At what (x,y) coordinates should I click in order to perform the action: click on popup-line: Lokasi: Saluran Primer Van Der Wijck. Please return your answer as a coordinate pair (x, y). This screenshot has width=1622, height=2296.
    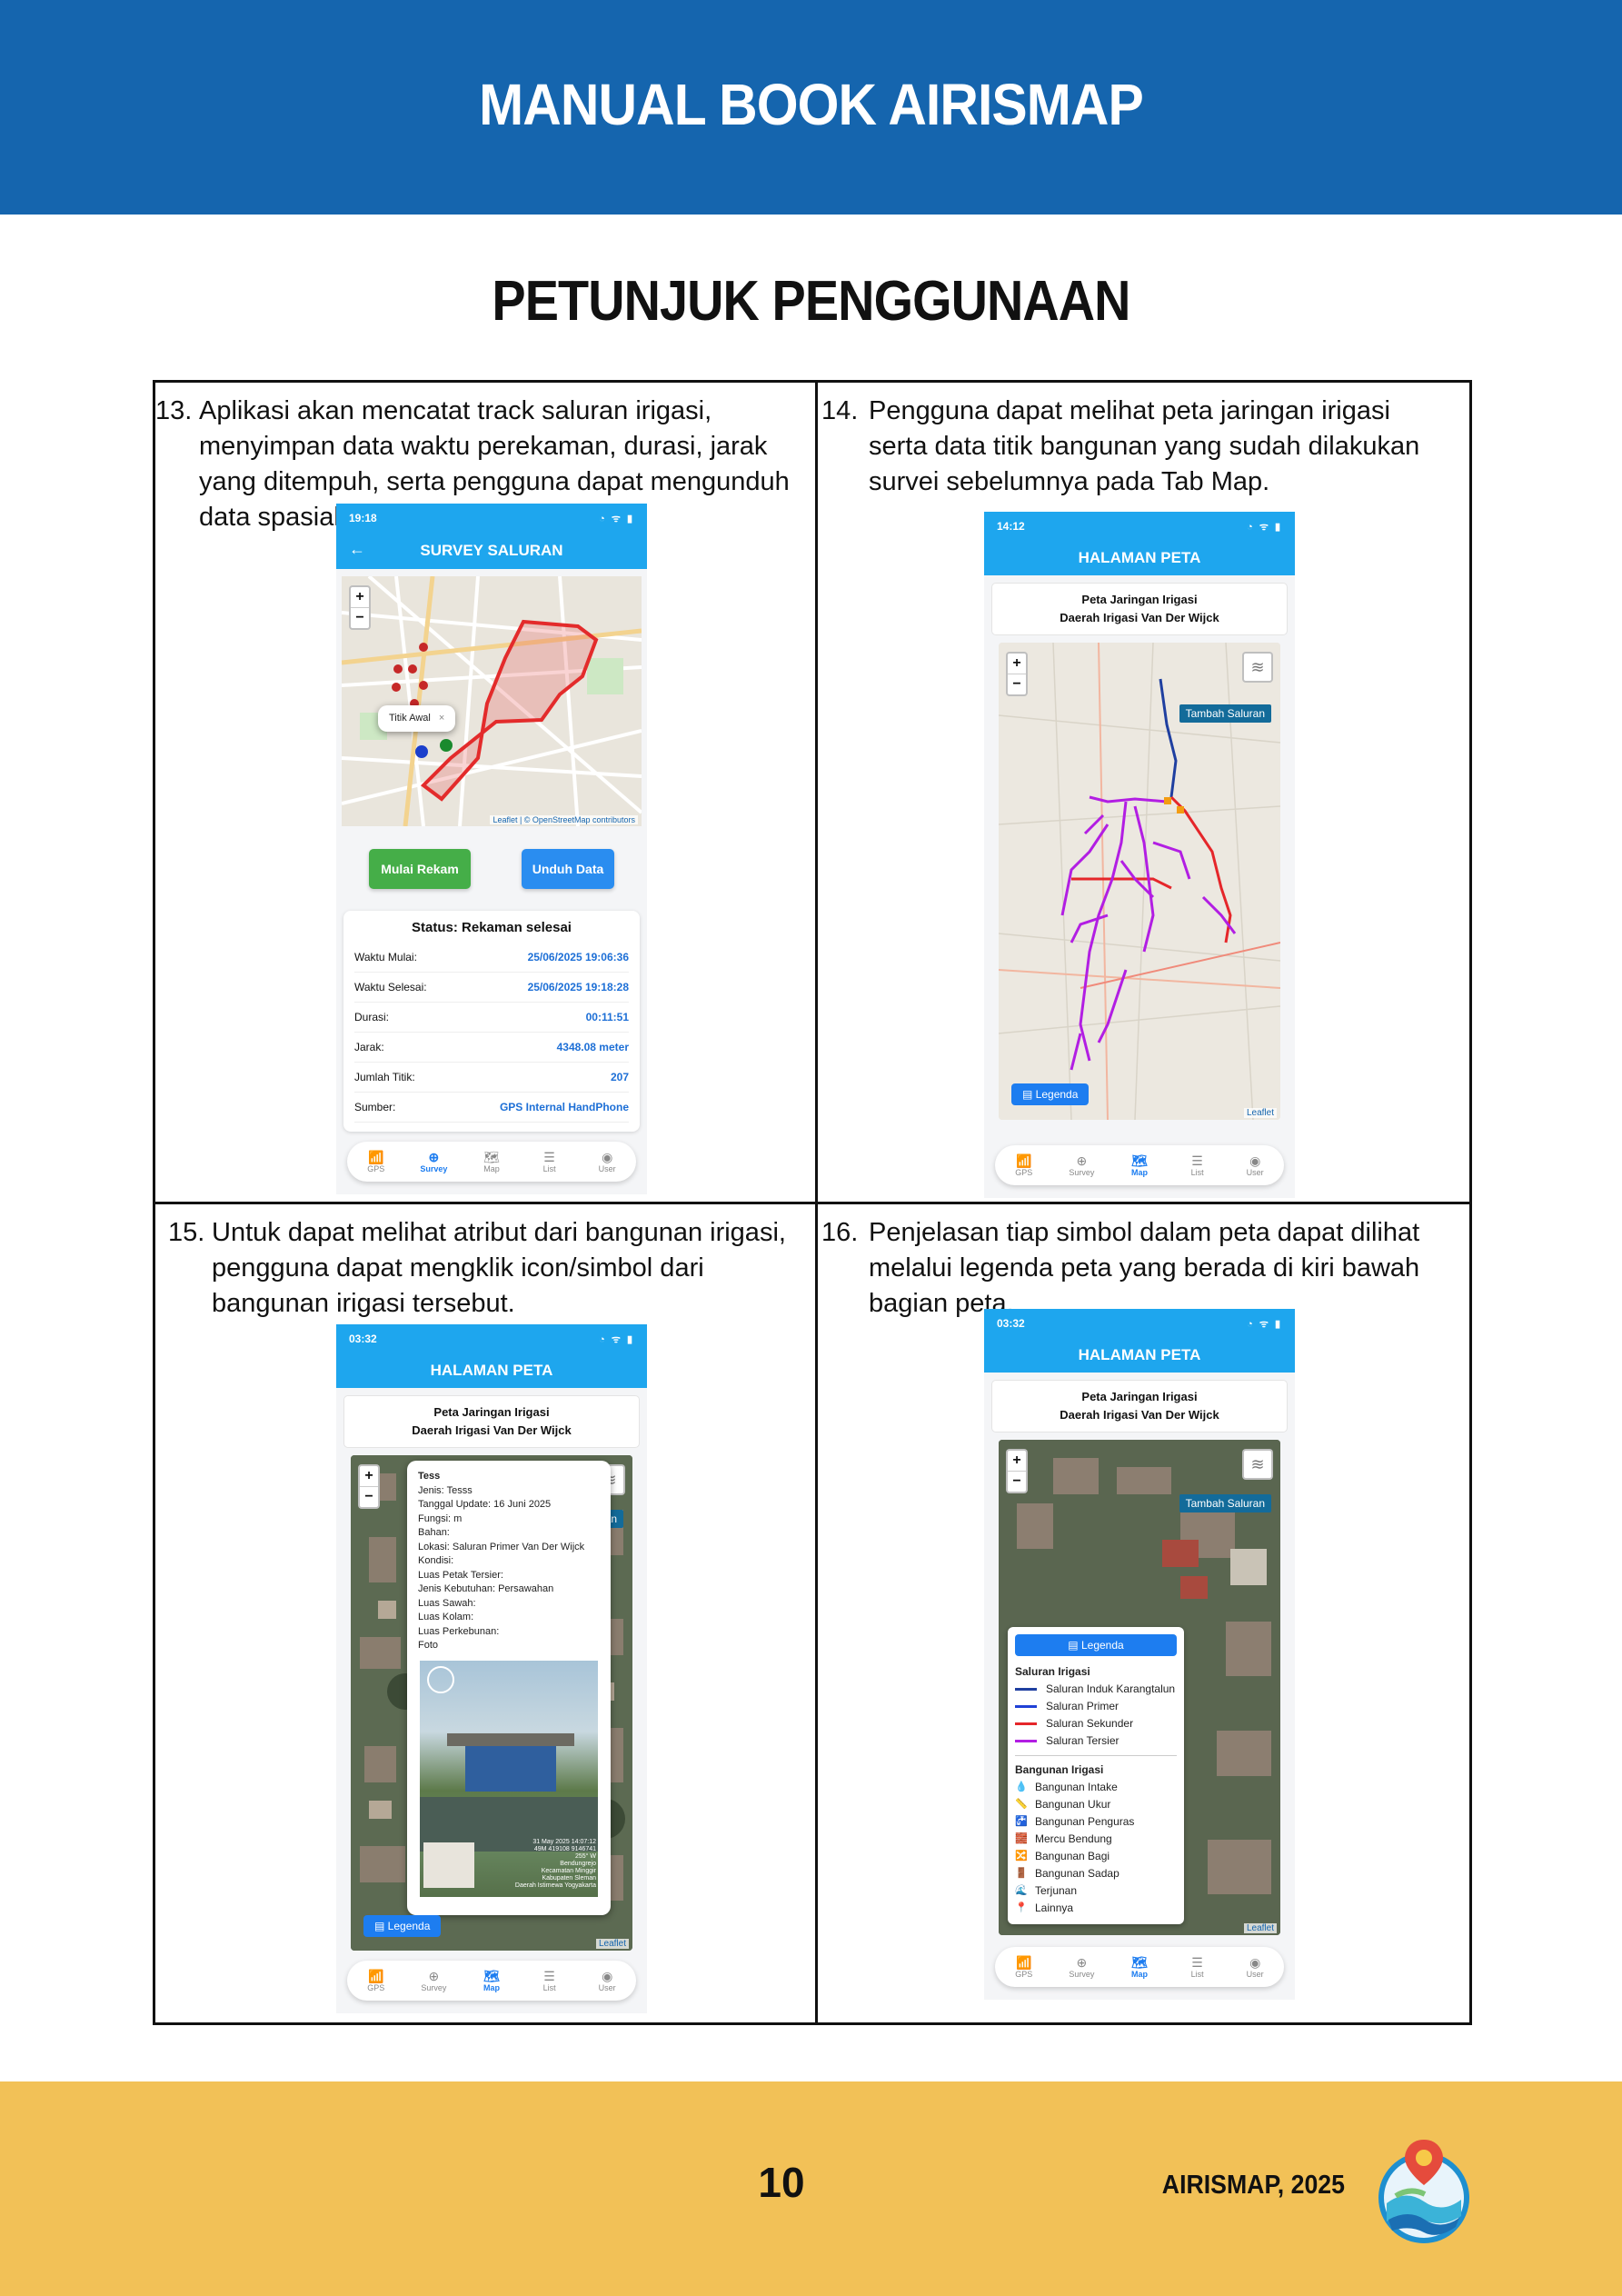
    Looking at the image, I should click on (501, 1546).